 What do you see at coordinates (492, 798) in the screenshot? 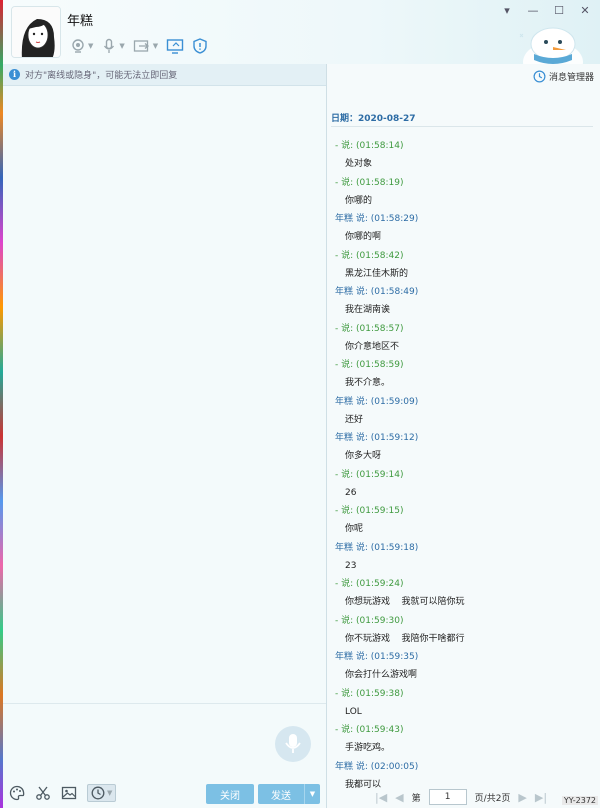
I see `page-total-label: 页/共2页` at bounding box center [492, 798].